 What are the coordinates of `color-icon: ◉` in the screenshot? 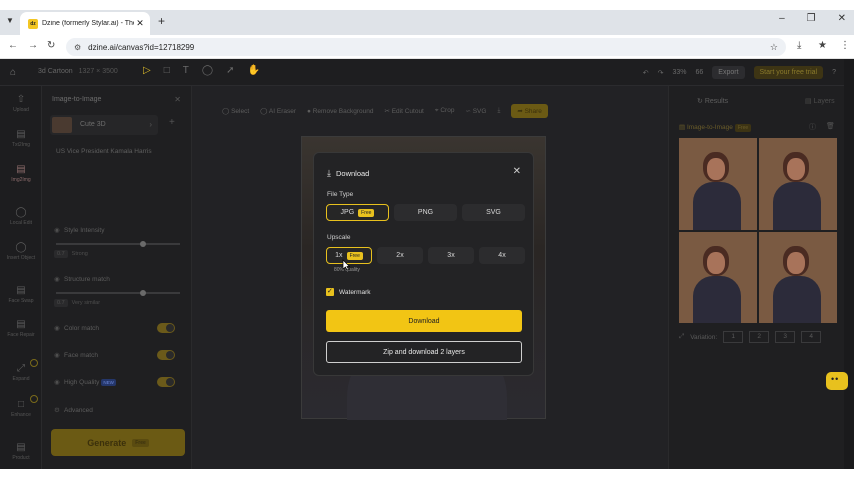 It's located at (57, 328).